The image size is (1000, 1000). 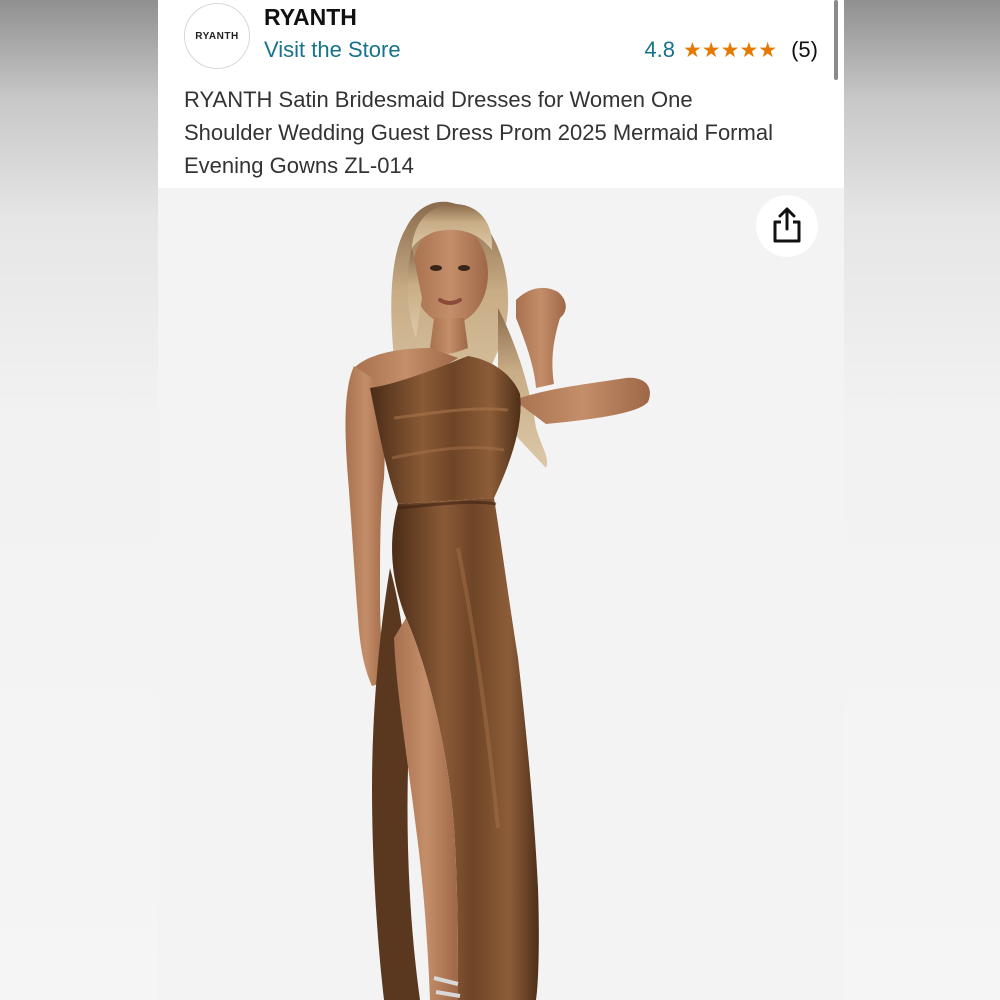 What do you see at coordinates (836, 40) in the screenshot?
I see `scrollbar` at bounding box center [836, 40].